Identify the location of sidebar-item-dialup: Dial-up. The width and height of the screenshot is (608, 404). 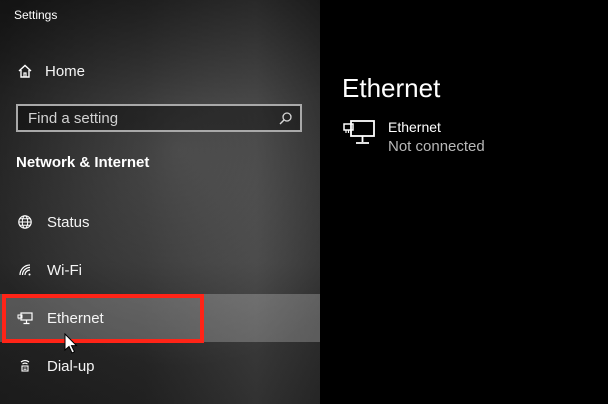
(160, 366).